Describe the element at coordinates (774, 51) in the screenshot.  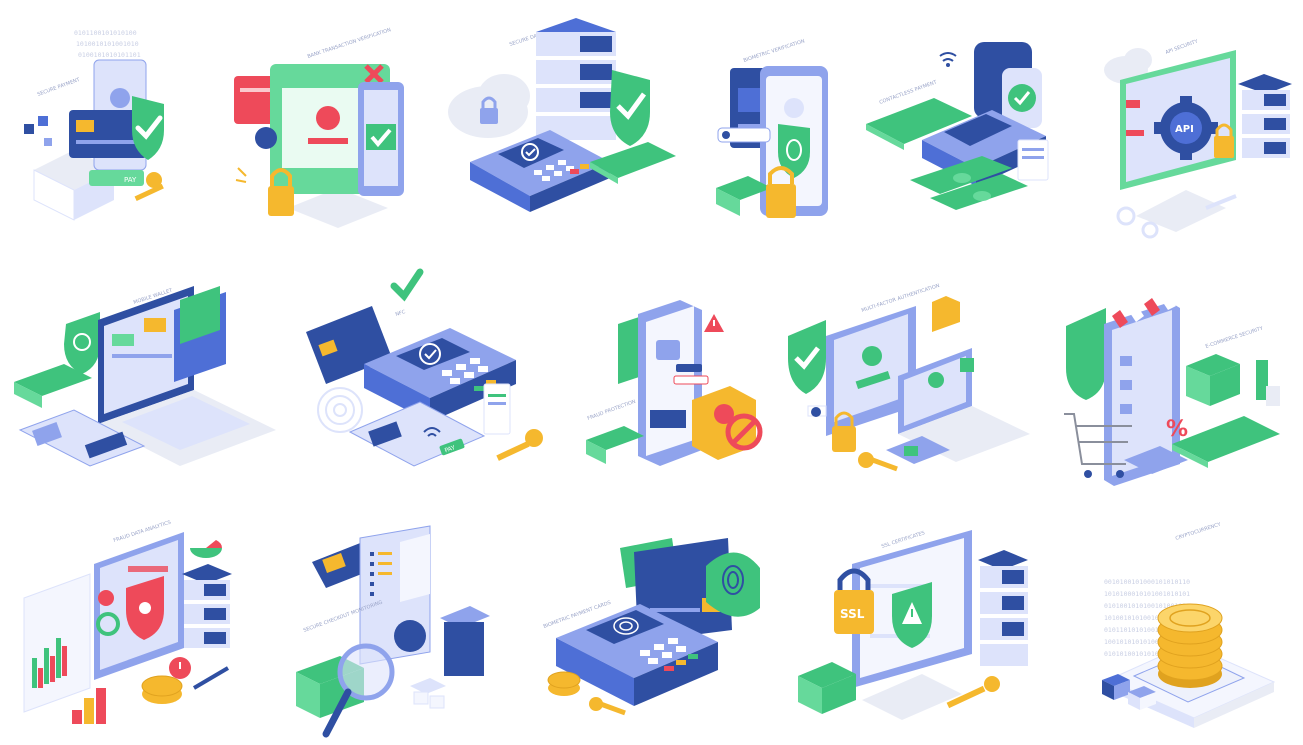
I see `label-biometric-verification: BIOMETRIC VERIFICATION` at that location.